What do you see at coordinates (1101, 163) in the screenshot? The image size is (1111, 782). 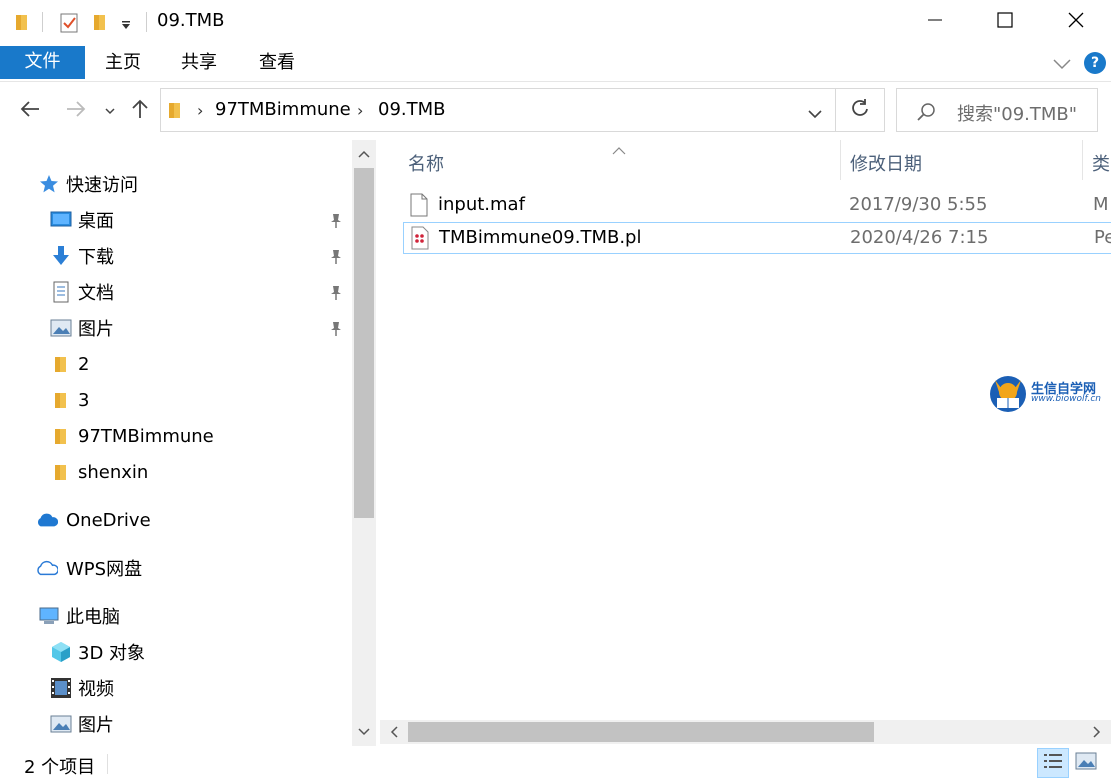 I see `column-header-type: 类` at bounding box center [1101, 163].